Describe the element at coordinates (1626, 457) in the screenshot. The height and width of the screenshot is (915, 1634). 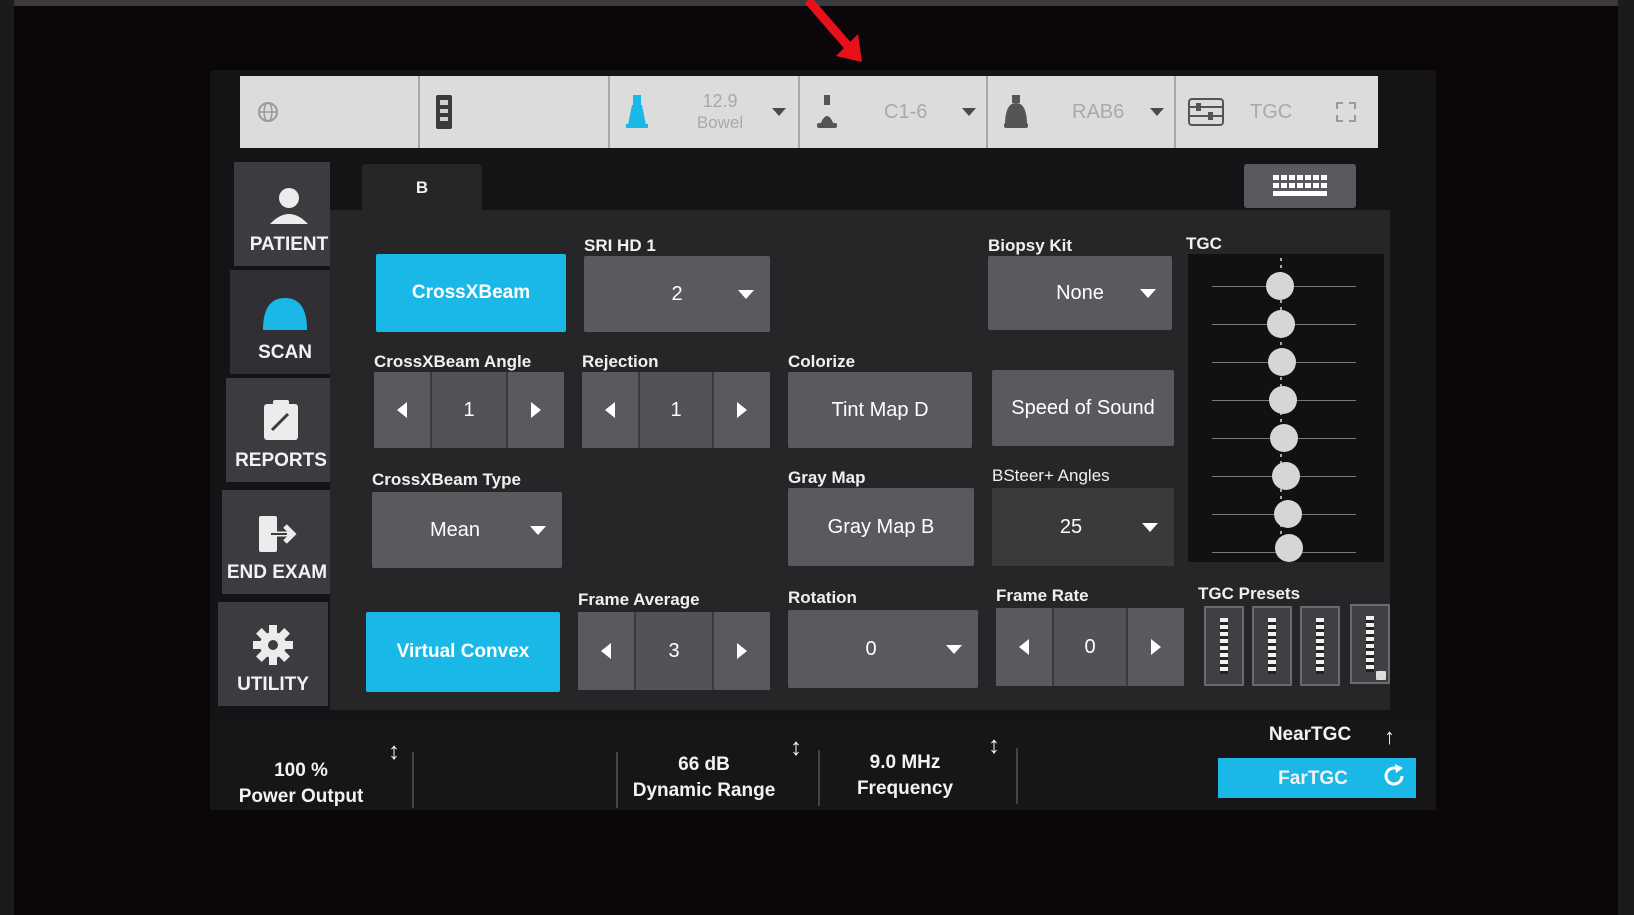
I see `monitor-bezel-right` at that location.